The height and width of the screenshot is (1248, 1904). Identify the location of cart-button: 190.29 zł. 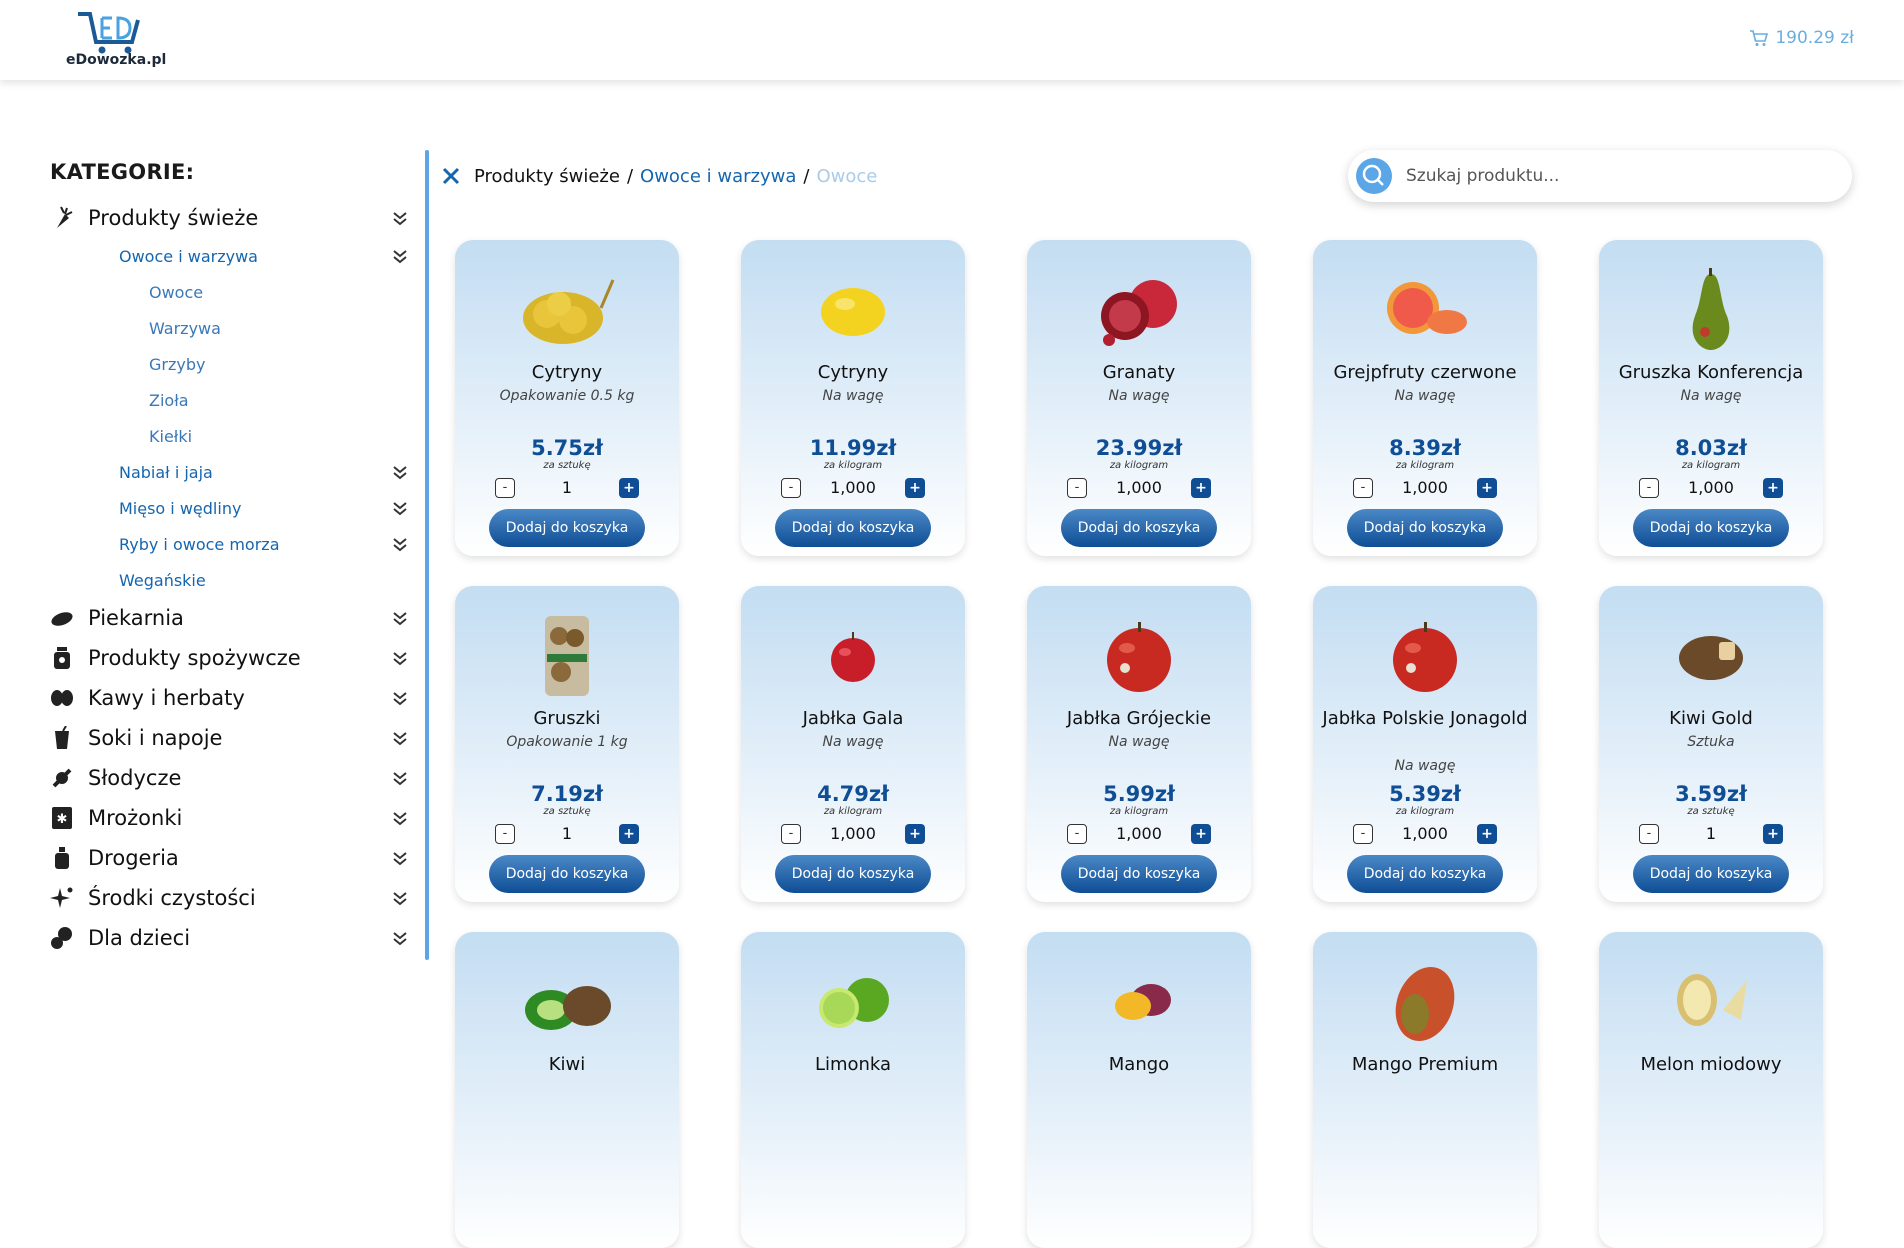
(1801, 38).